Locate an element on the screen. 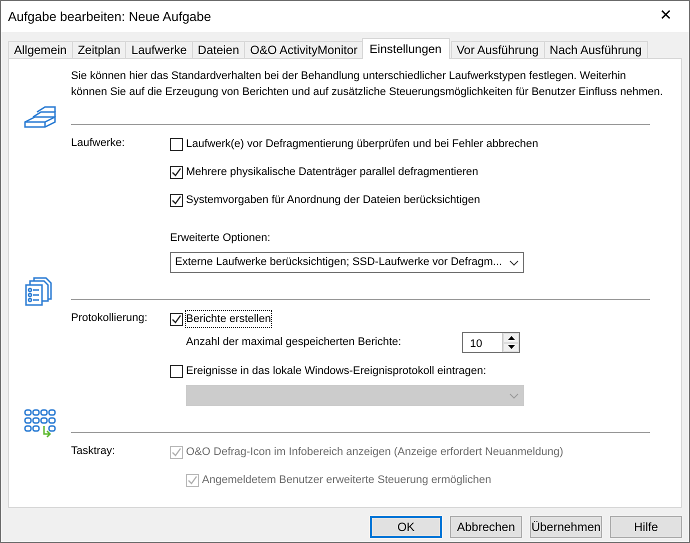 This screenshot has height=543, width=690. checkbox-label: Systemvorgaben für Anordnung der Dateien berücksichtigen is located at coordinates (333, 200).